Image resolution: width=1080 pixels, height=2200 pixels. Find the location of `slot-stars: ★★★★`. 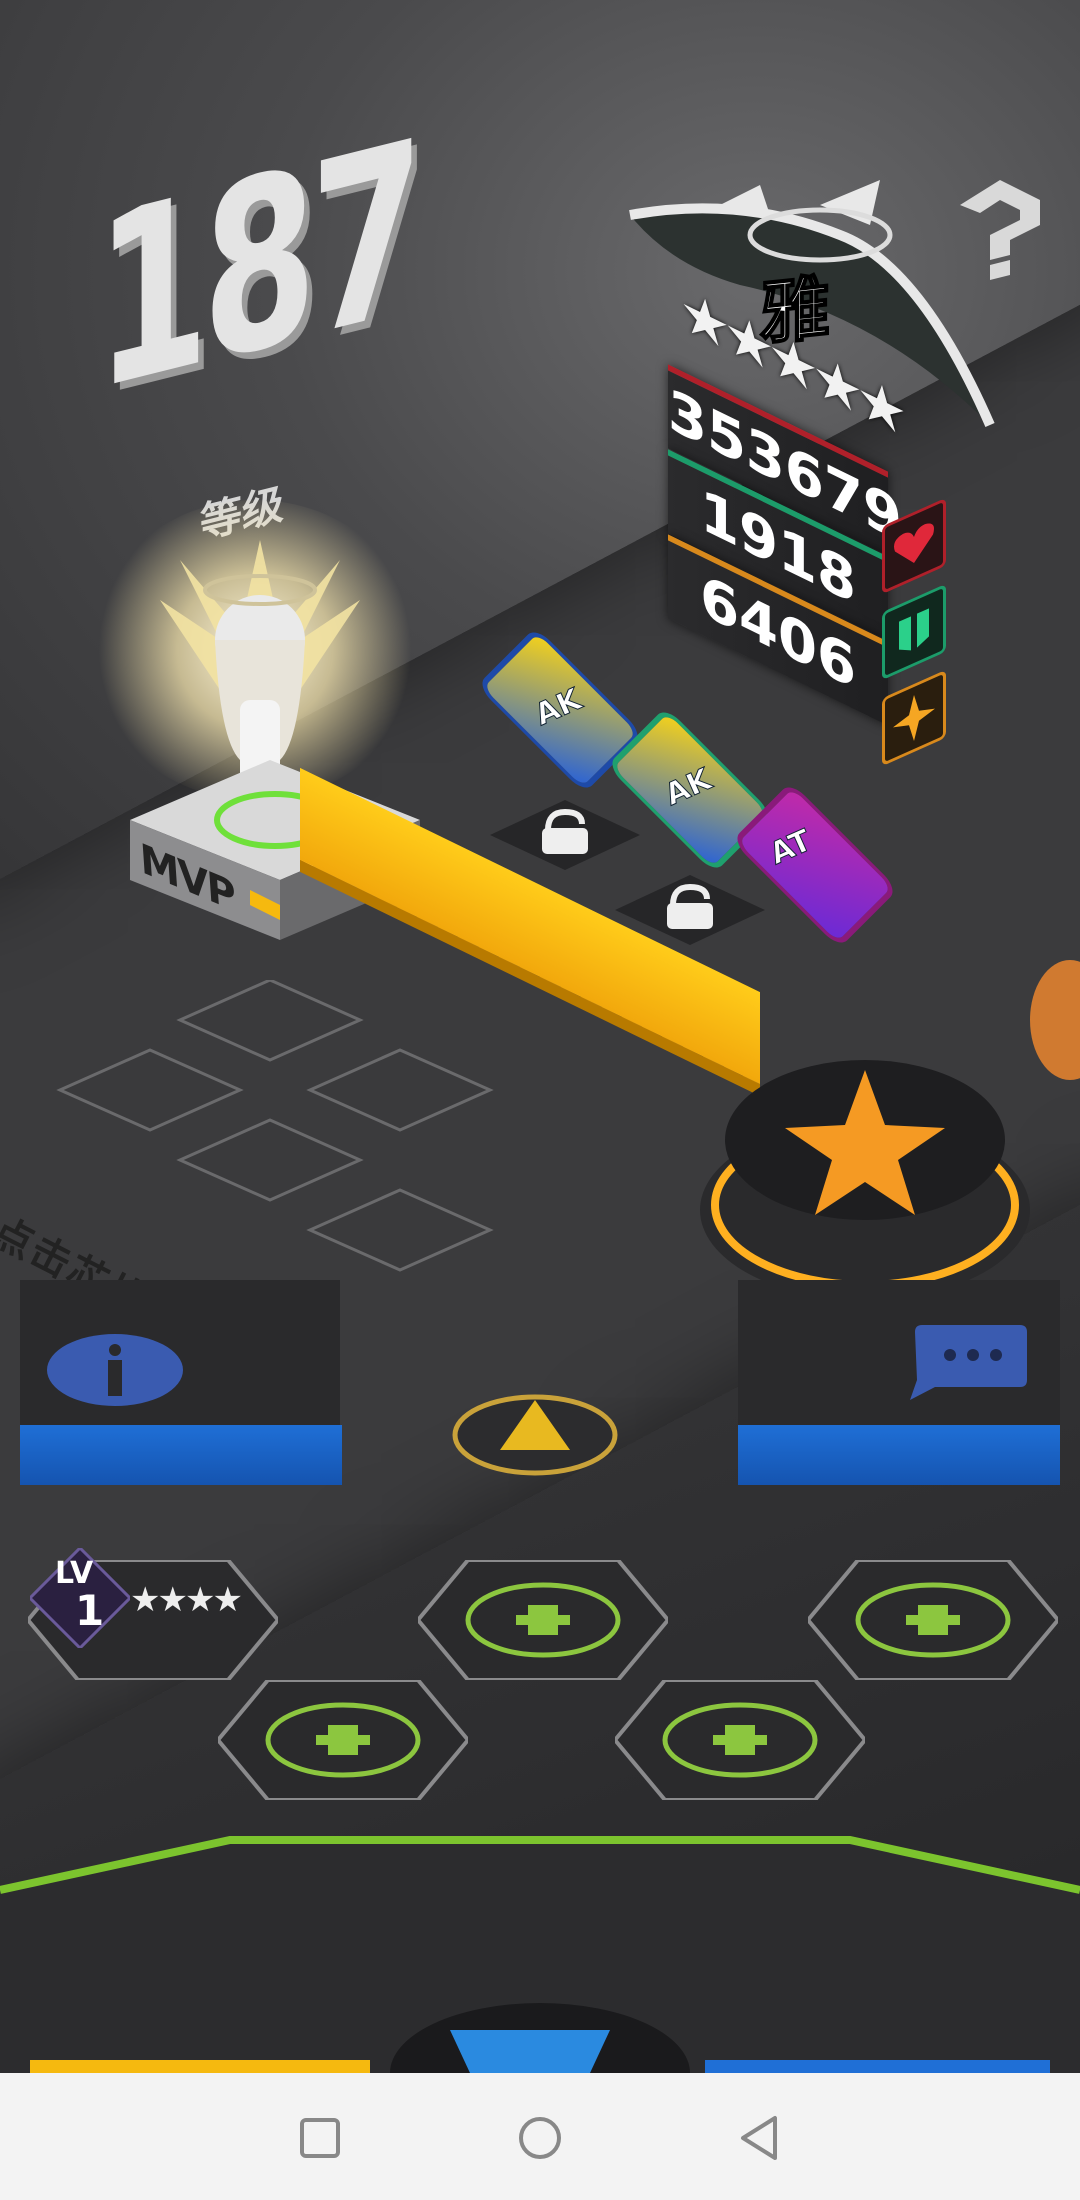

slot-stars: ★★★★ is located at coordinates (186, 1600).